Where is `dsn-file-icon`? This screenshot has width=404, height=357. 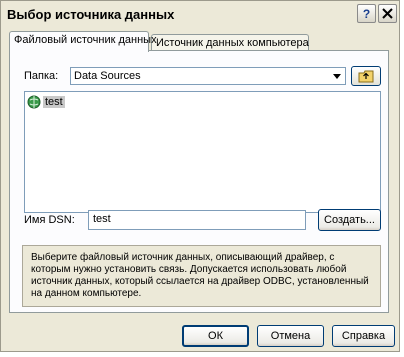
dsn-file-icon is located at coordinates (34, 102).